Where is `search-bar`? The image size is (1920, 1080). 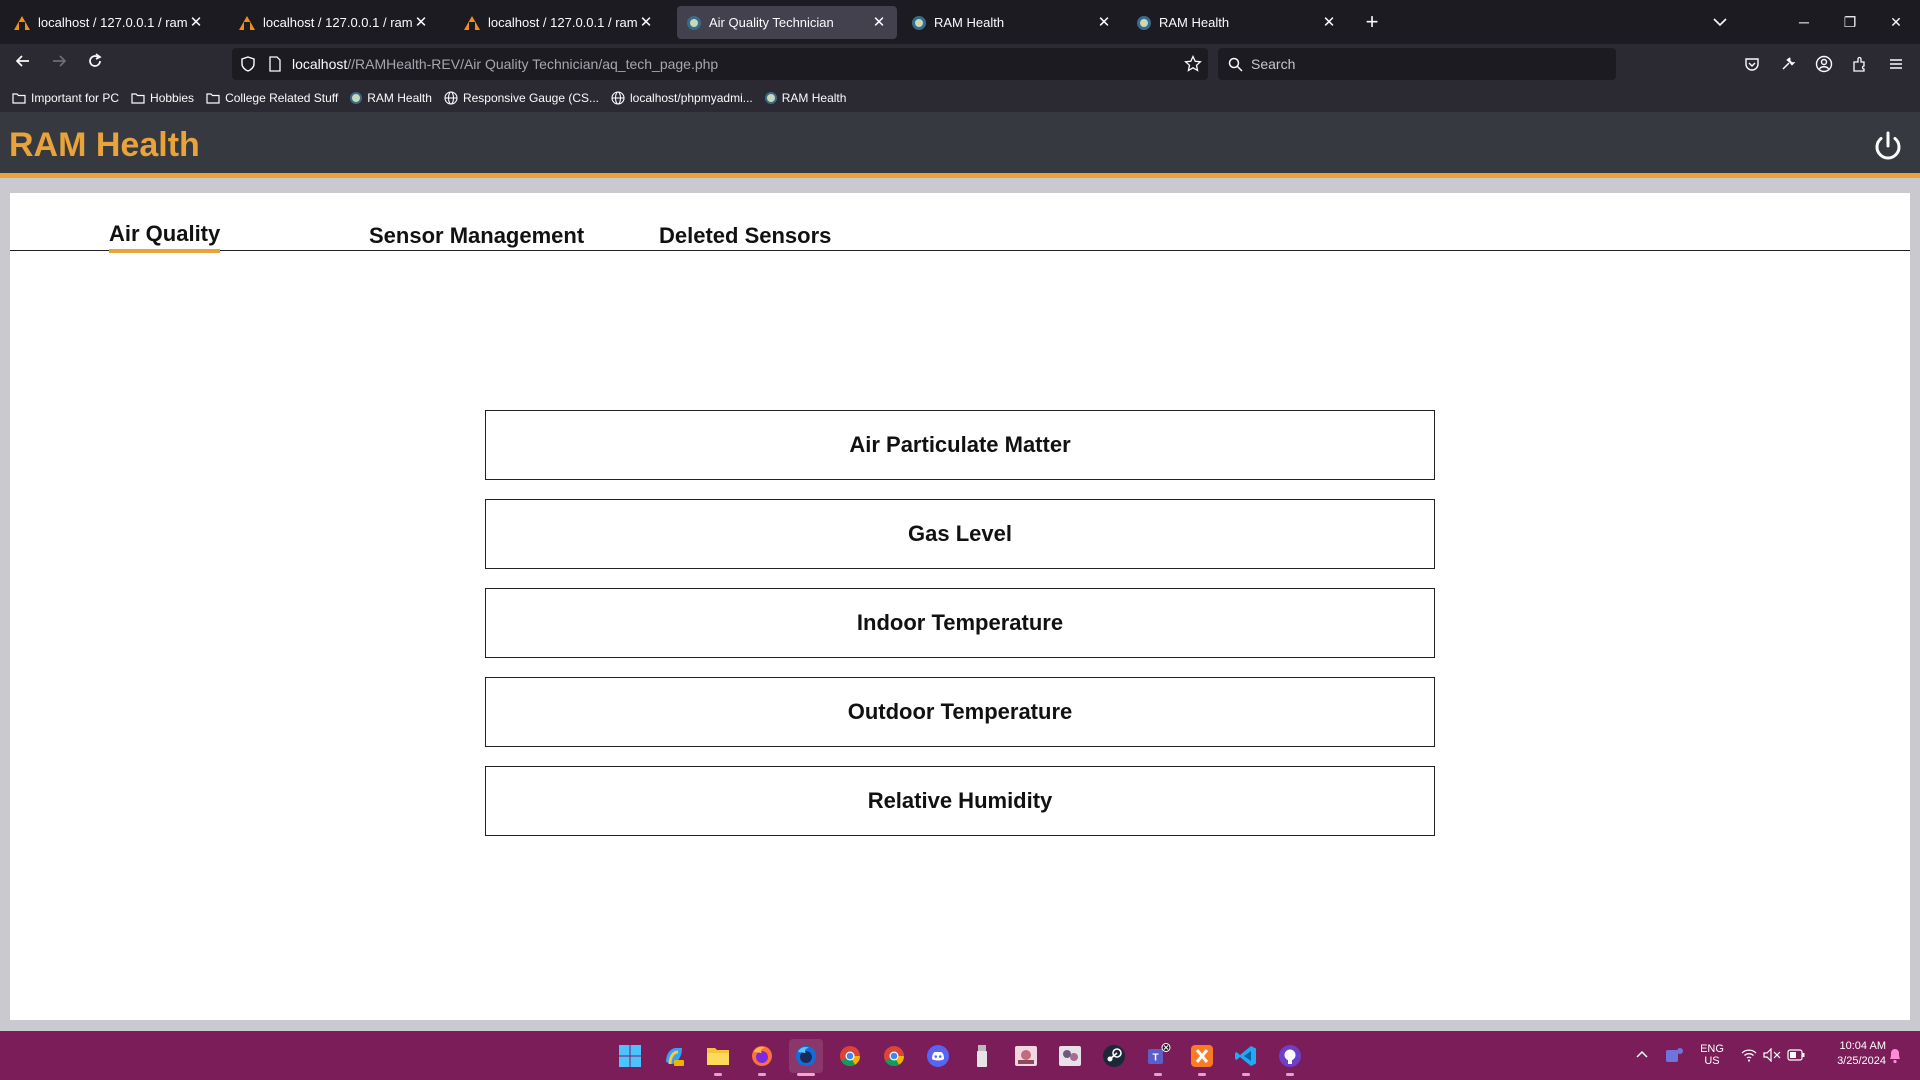 search-bar is located at coordinates (1417, 64).